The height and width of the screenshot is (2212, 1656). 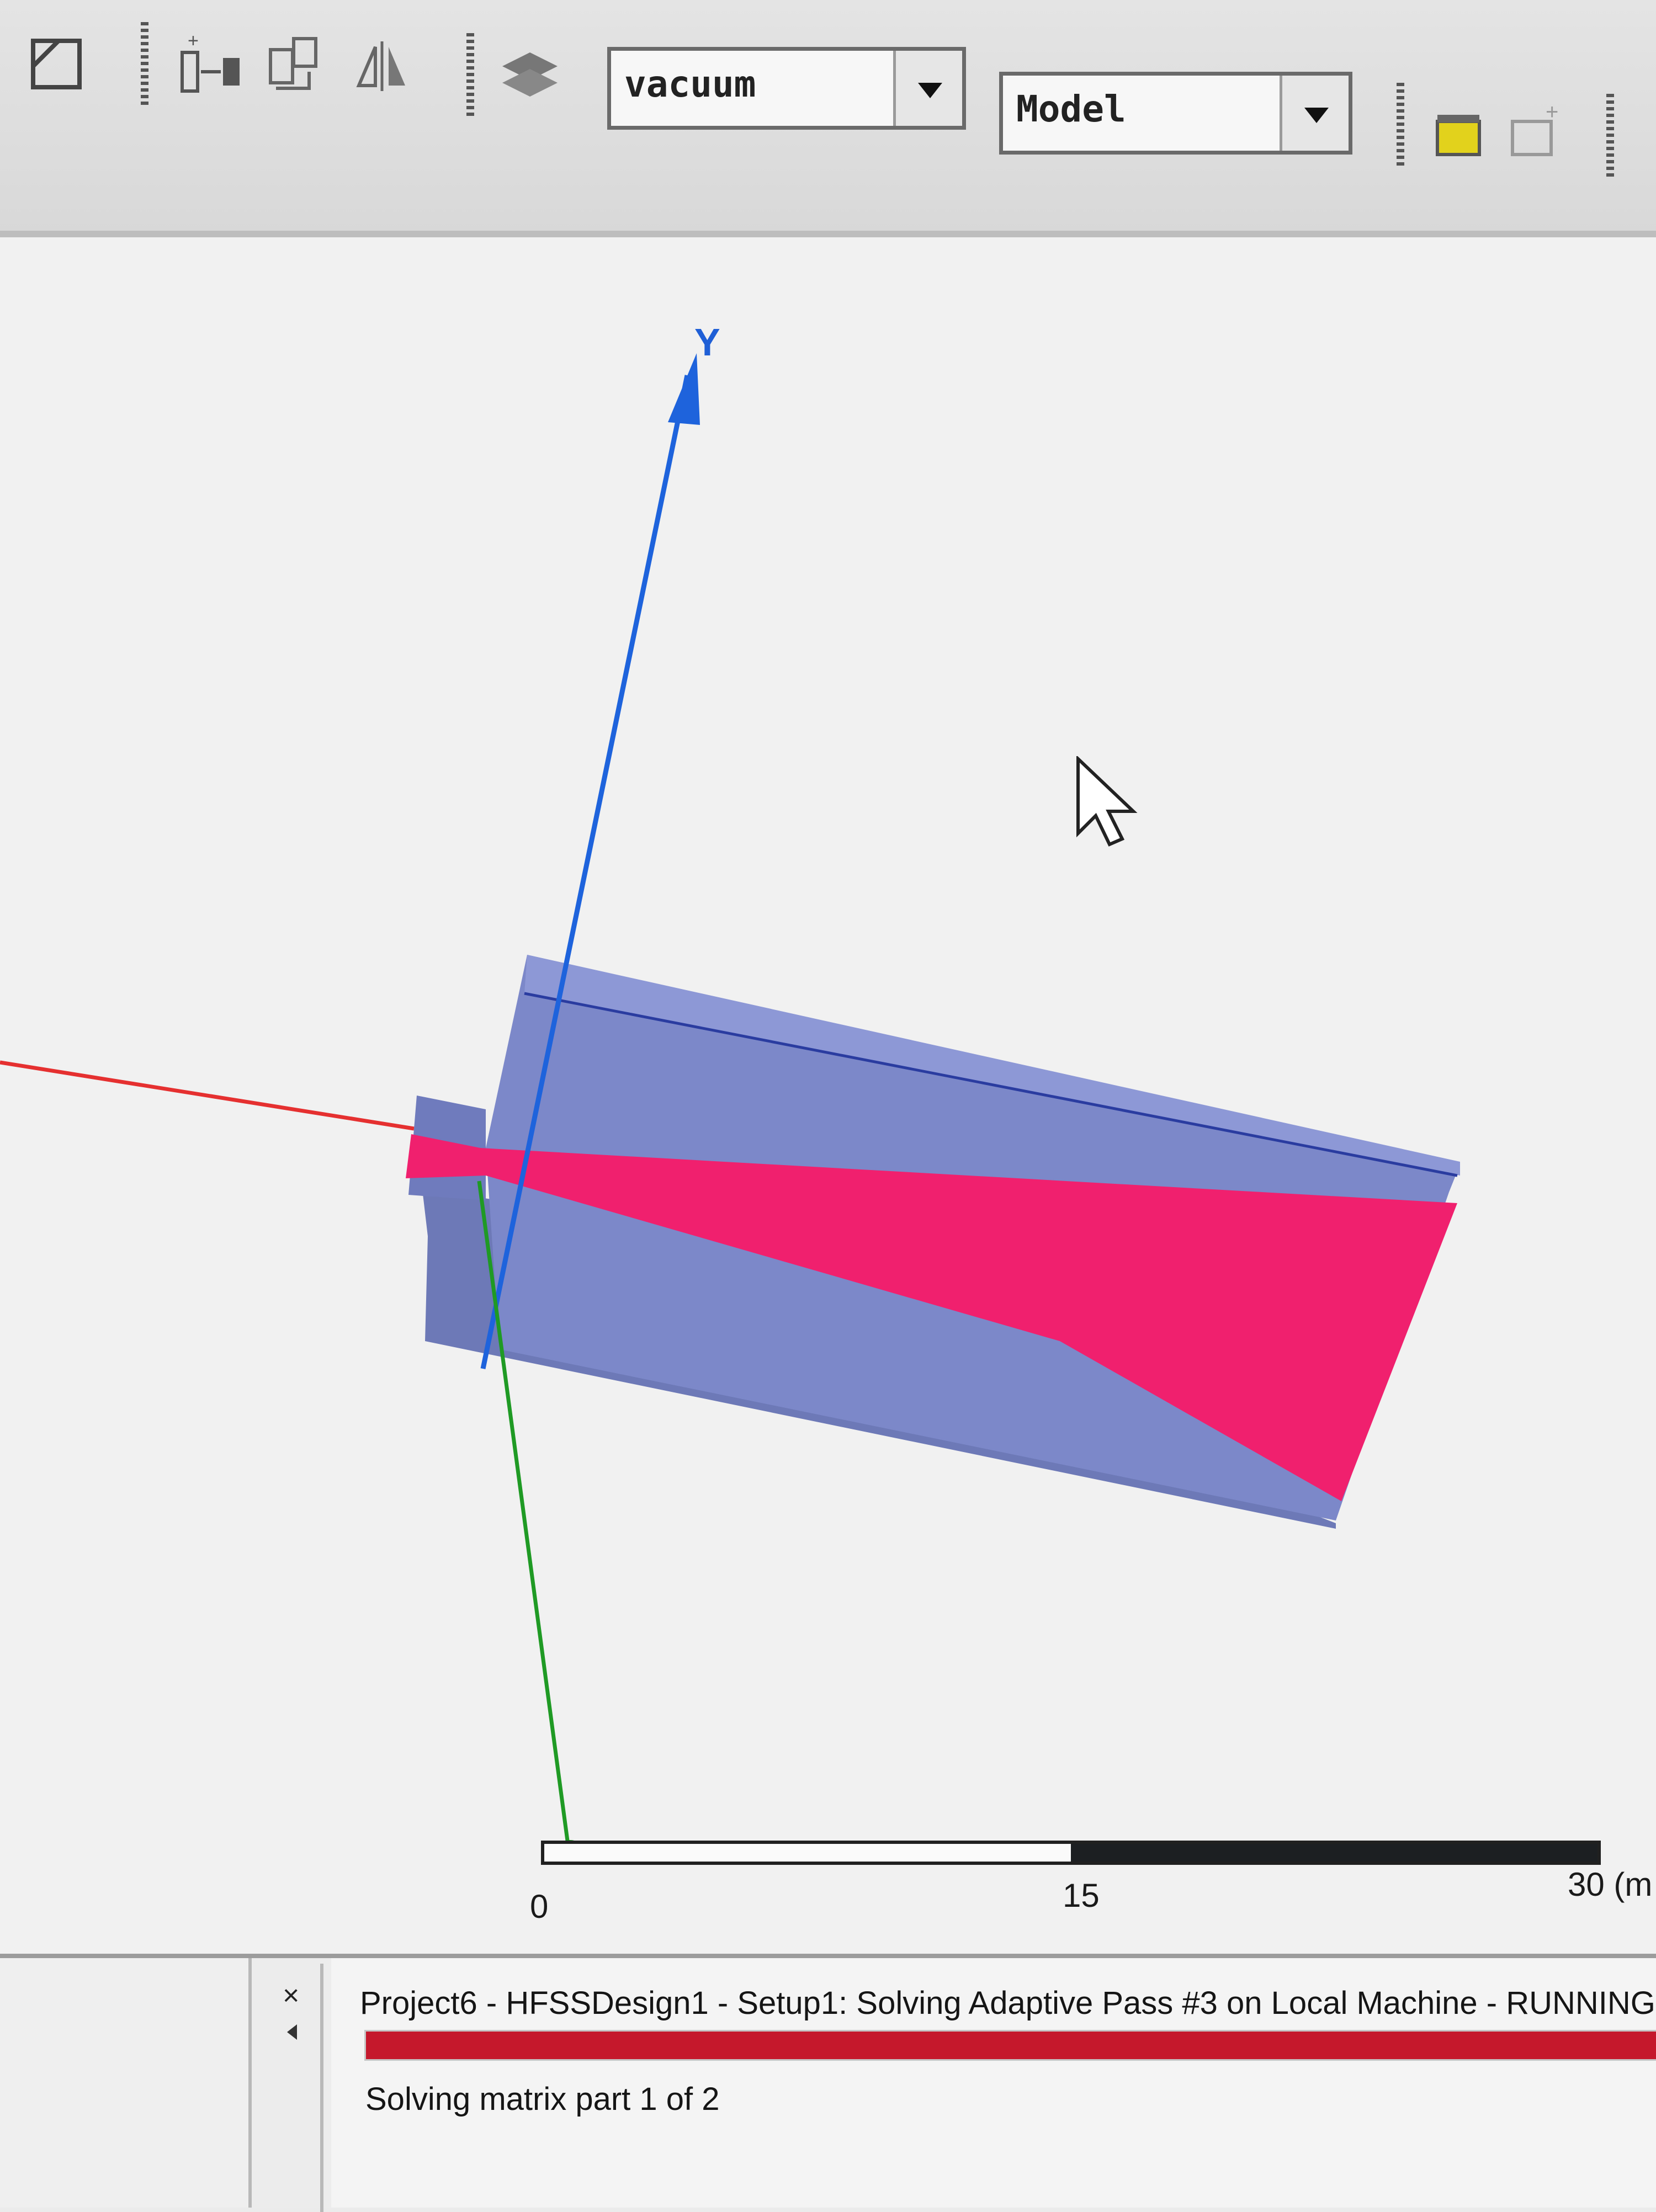 I want to click on mouse-cursor-icon, so click(x=1107, y=801).